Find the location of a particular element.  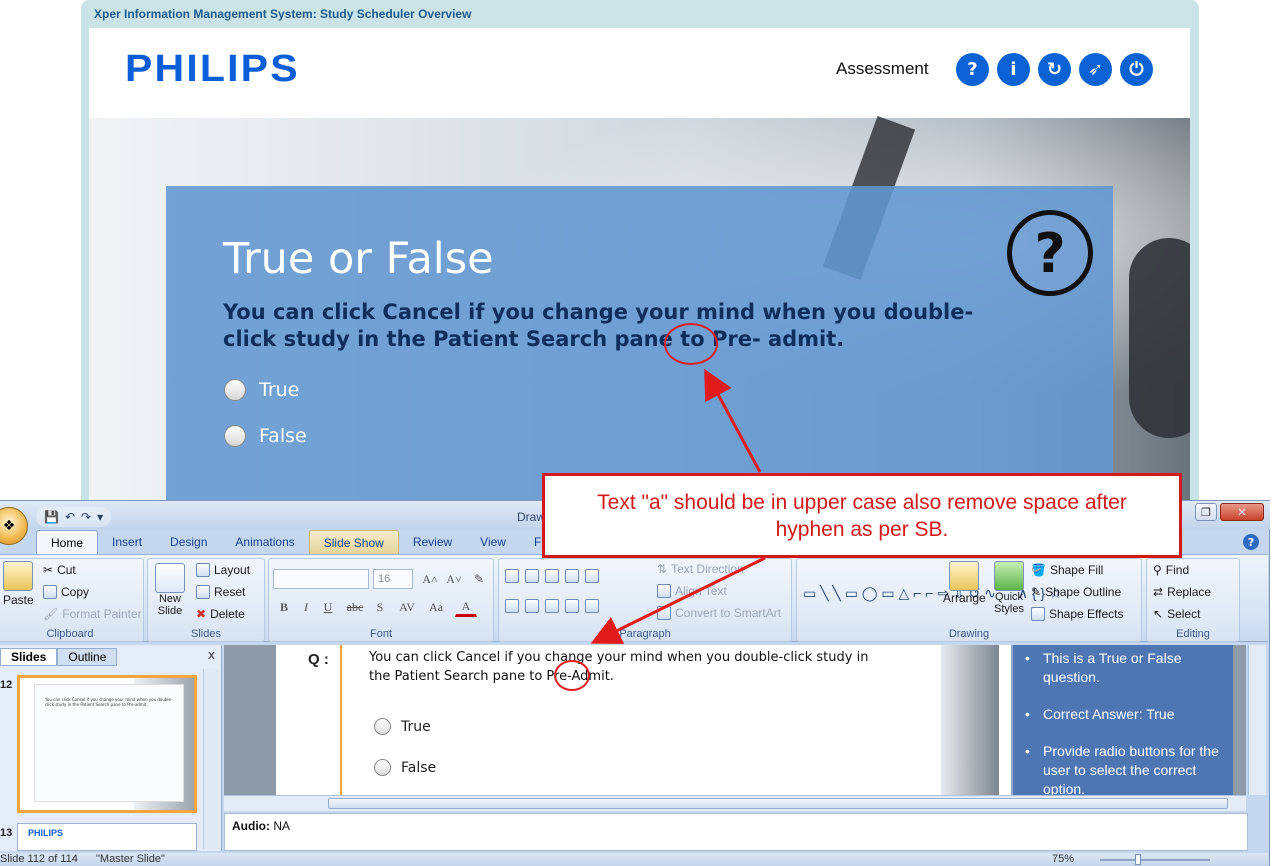

layout-button: Layout is located at coordinates (223, 570).